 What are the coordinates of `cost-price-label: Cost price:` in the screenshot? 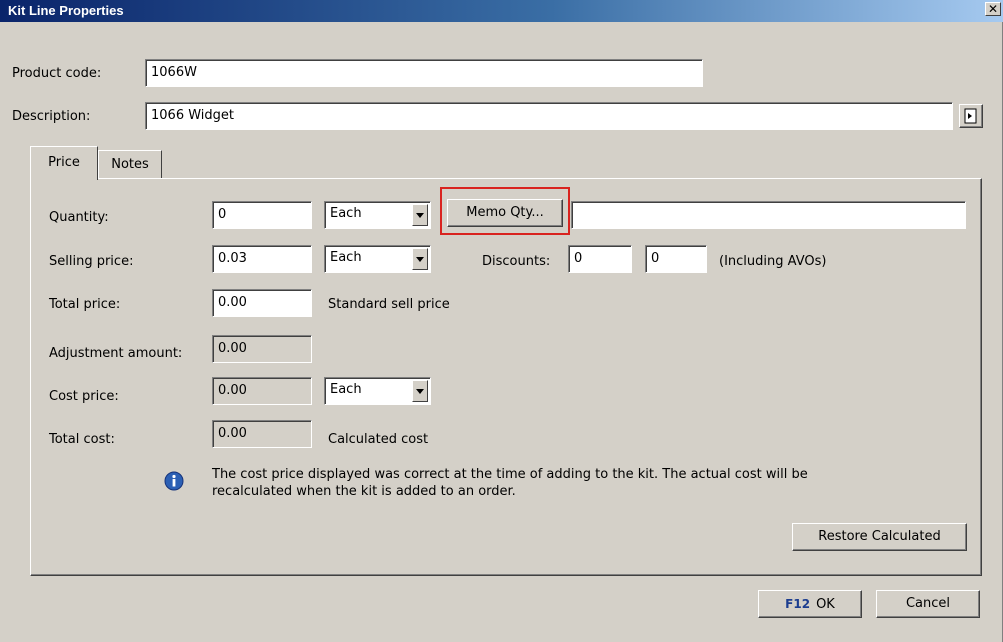 It's located at (84, 396).